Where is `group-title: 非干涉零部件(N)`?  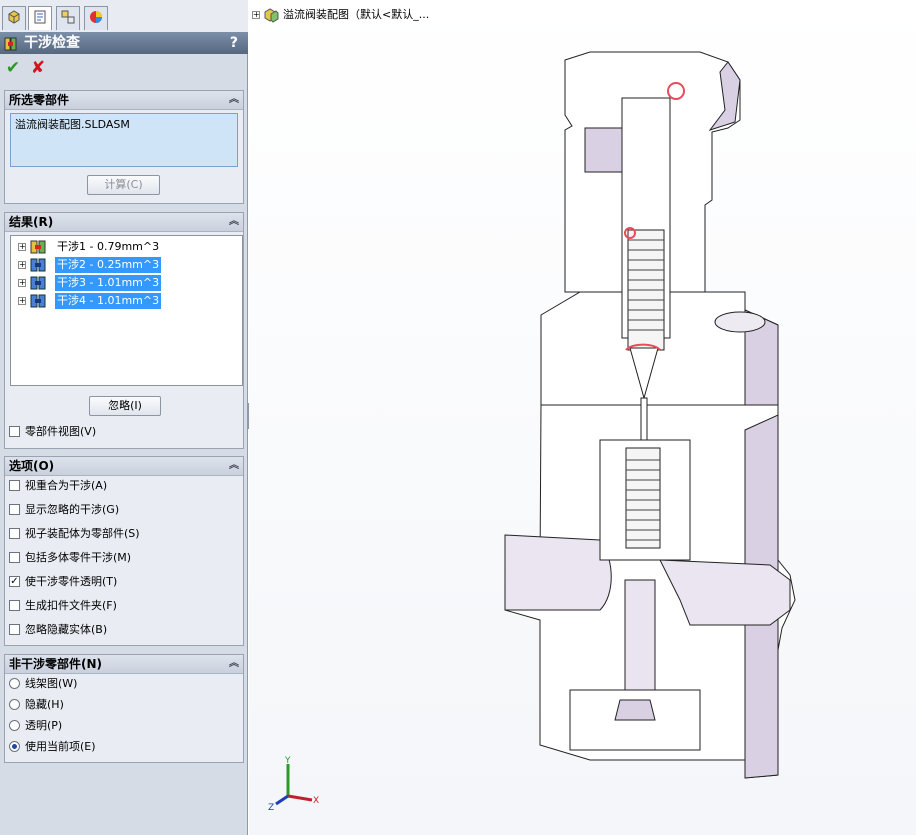
group-title: 非干涉零部件(N) is located at coordinates (56, 664).